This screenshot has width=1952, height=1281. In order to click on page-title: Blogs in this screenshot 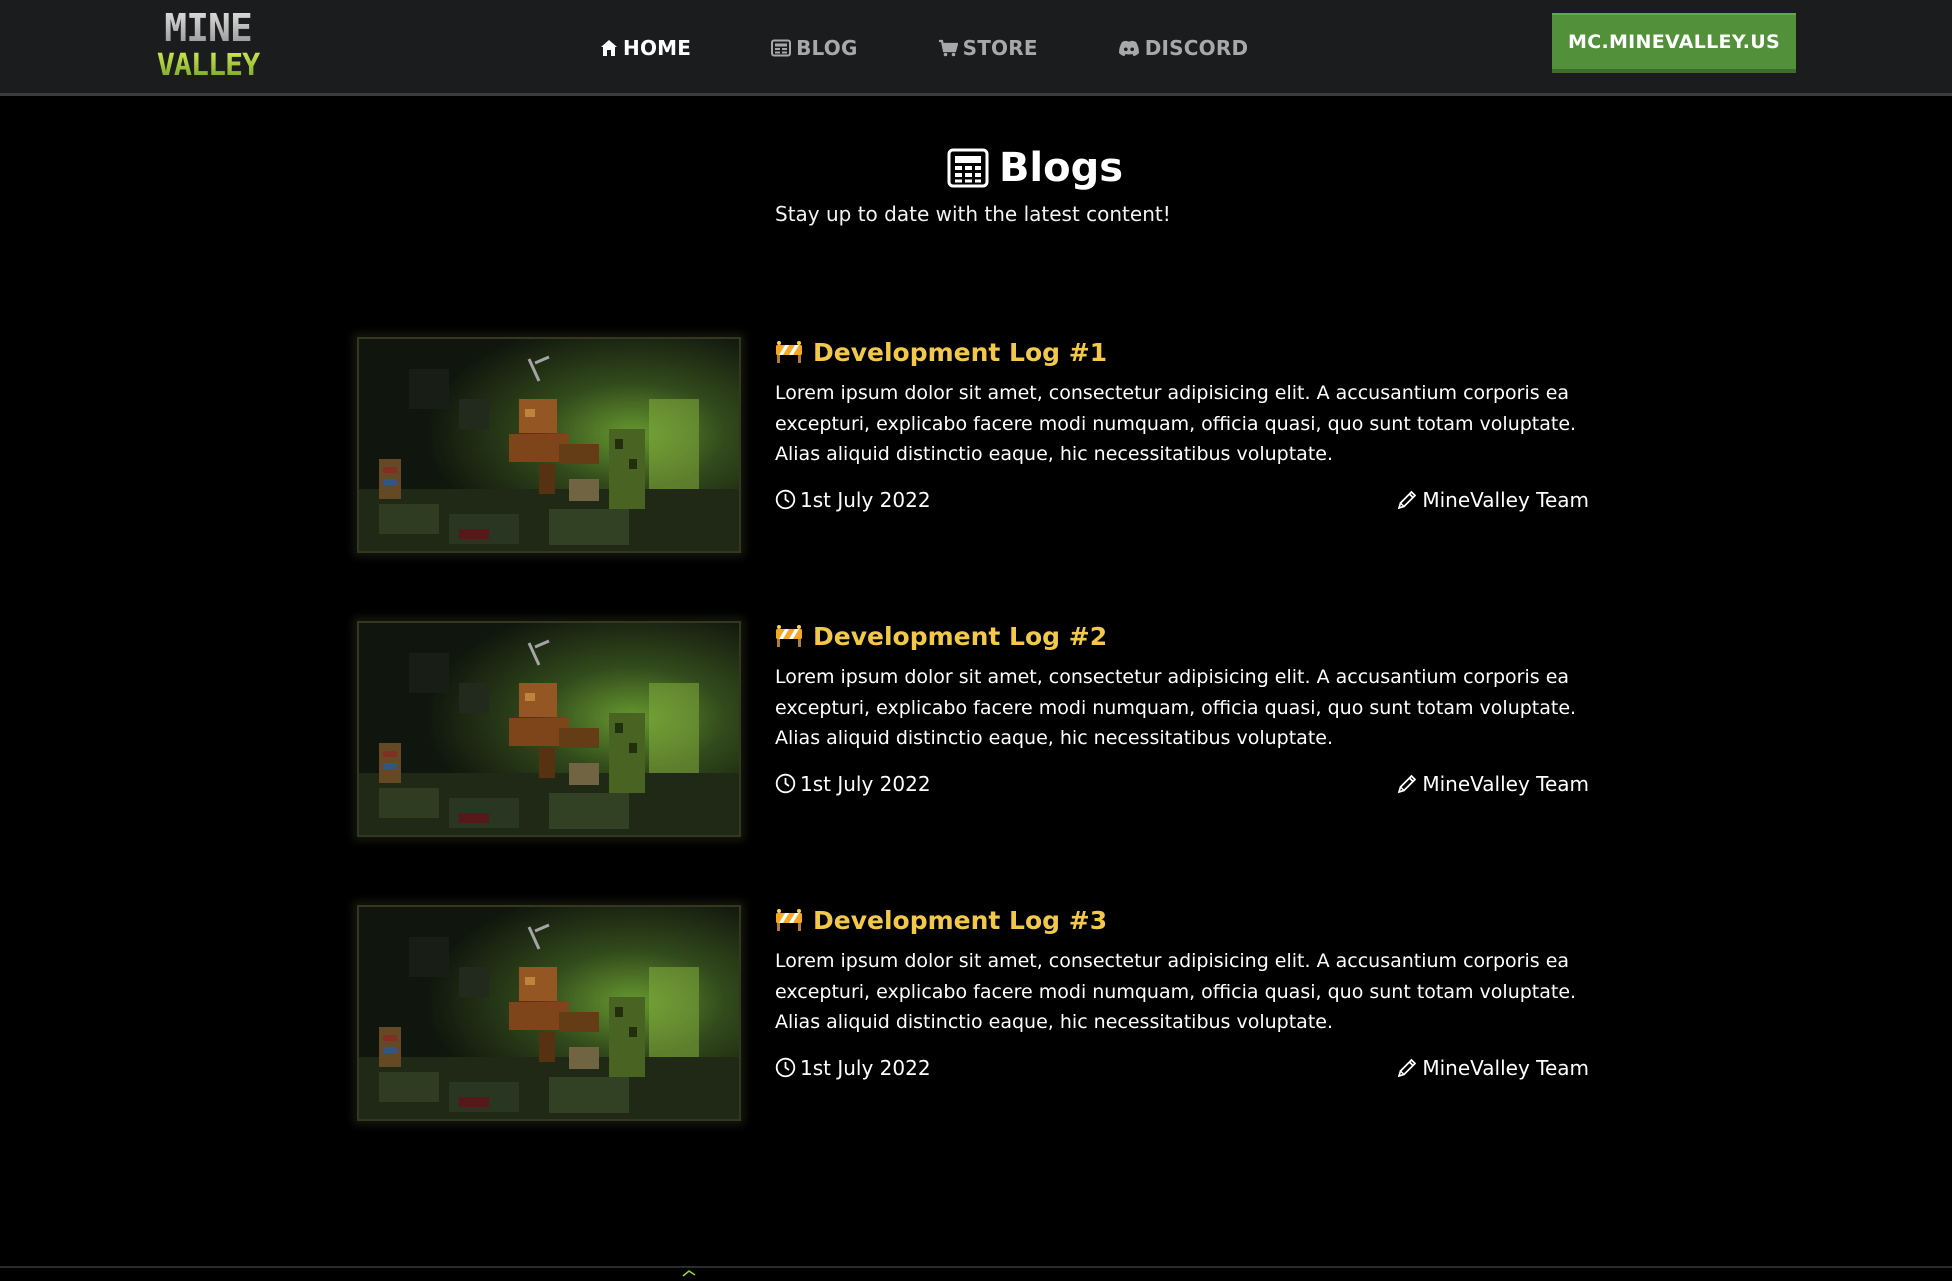, I will do `click(1035, 168)`.